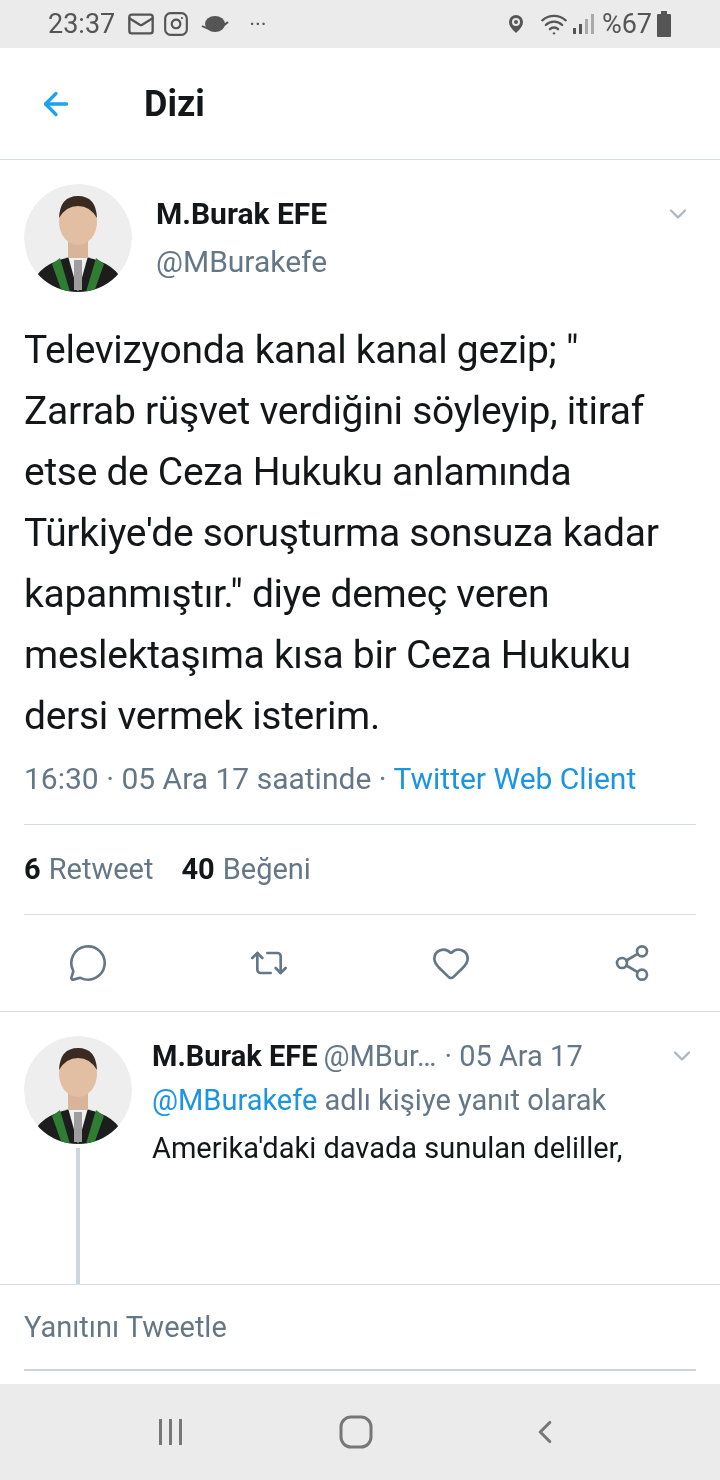 This screenshot has width=720, height=1480. I want to click on more-notifications: ···, so click(258, 24).